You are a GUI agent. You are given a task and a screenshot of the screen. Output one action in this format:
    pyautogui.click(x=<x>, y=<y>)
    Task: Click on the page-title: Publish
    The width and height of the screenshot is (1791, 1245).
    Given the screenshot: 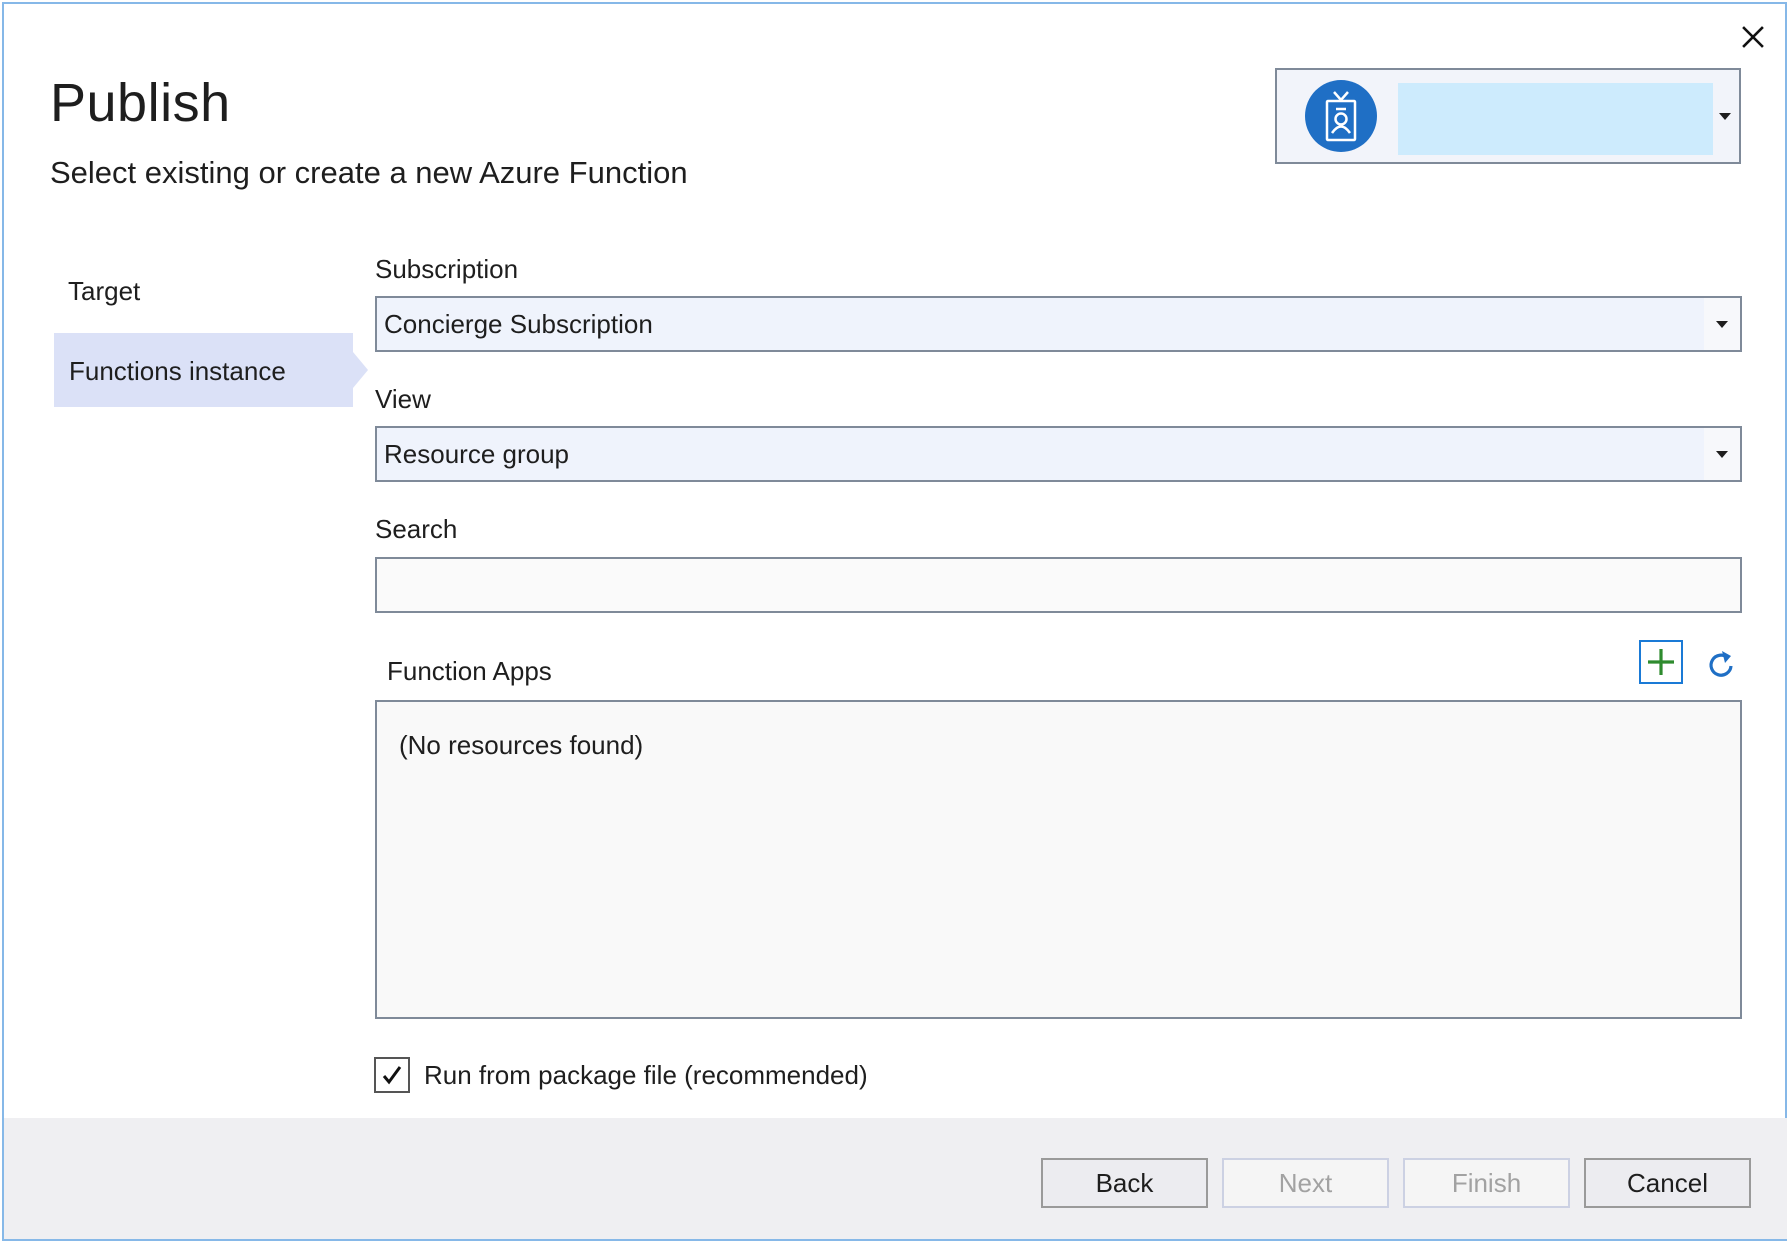 What is the action you would take?
    pyautogui.click(x=140, y=103)
    